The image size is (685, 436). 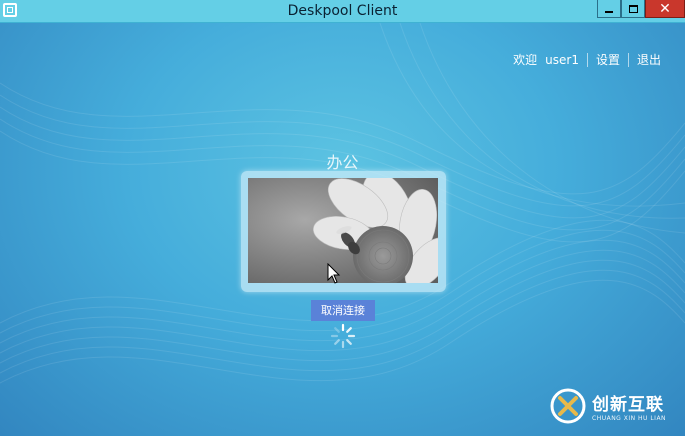 I want to click on desktop-thumbnail, so click(x=343, y=231).